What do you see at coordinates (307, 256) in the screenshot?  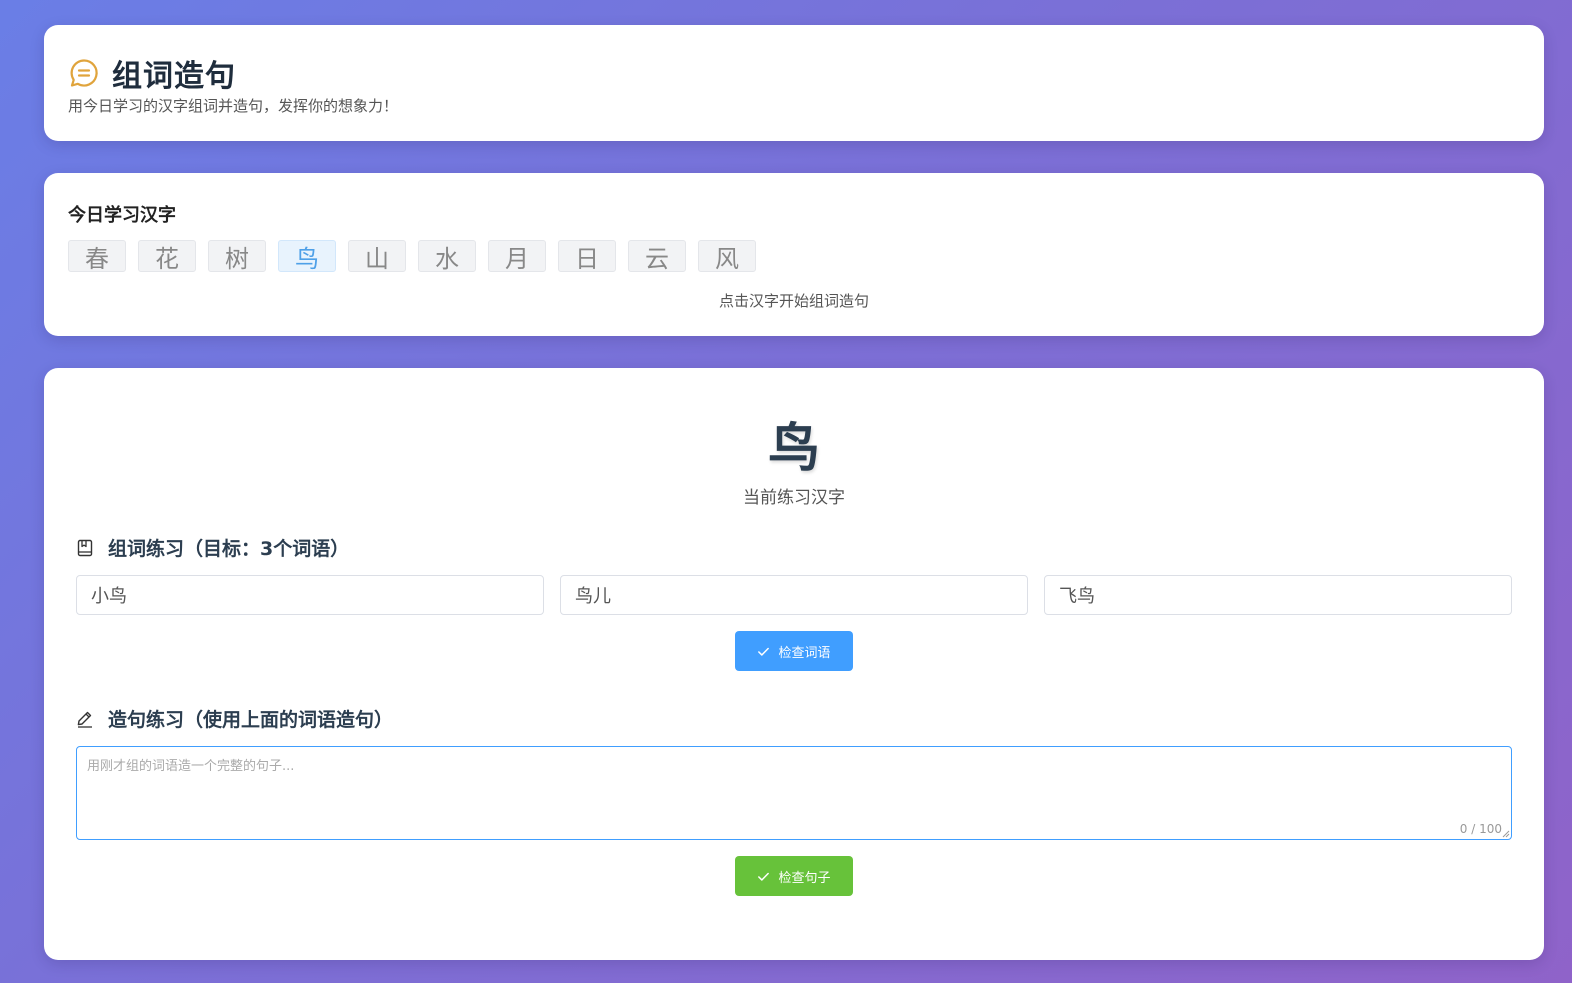 I see `char-tile-niao: 鸟` at bounding box center [307, 256].